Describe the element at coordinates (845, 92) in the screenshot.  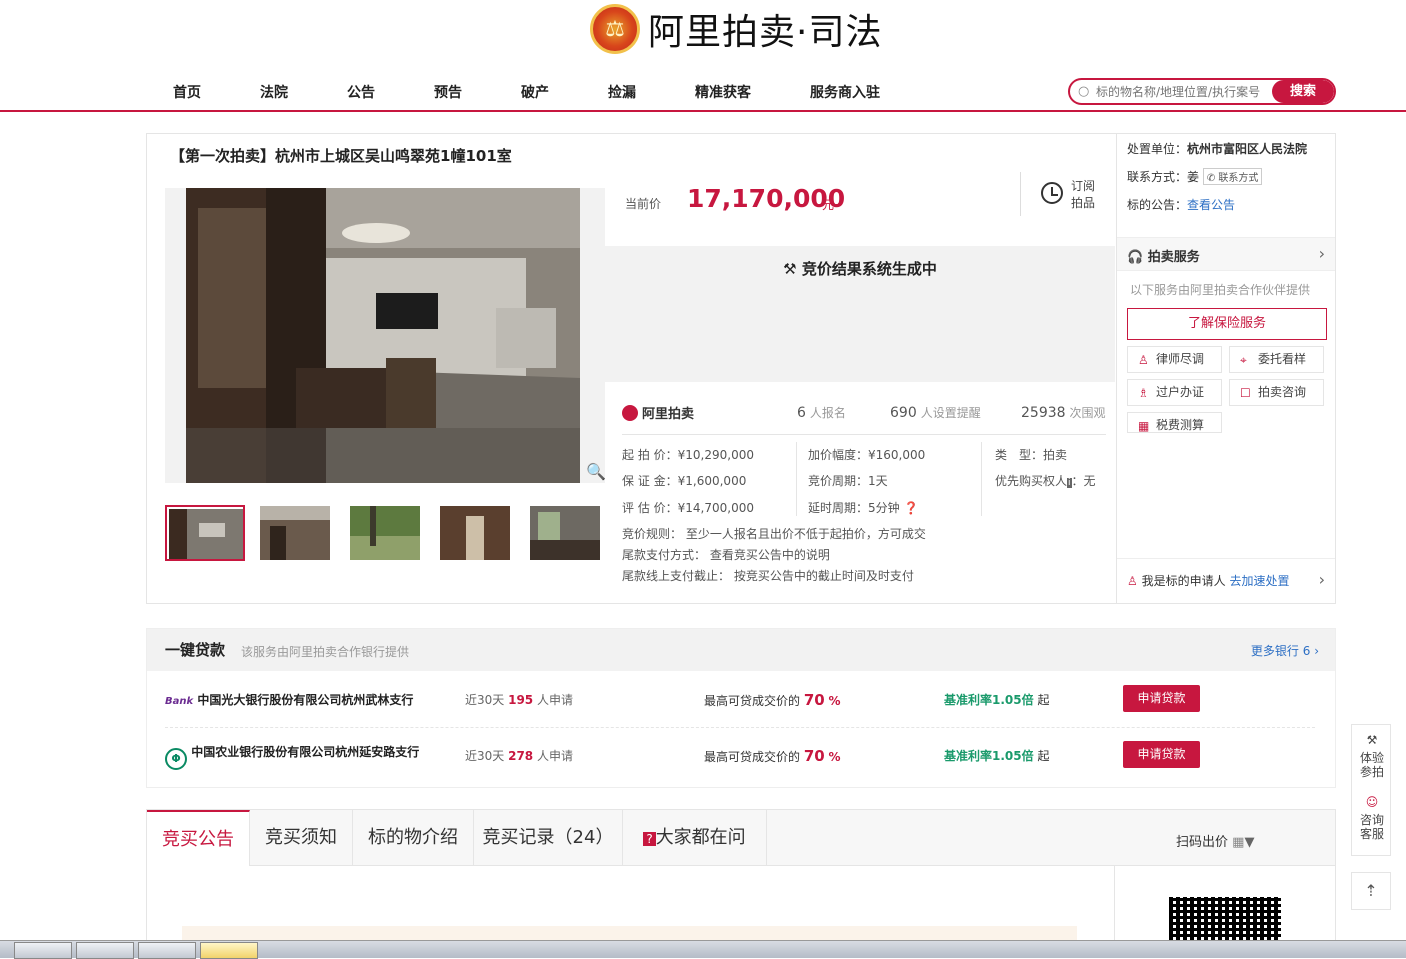
I see `nav-item-provider: 服务商入驻` at that location.